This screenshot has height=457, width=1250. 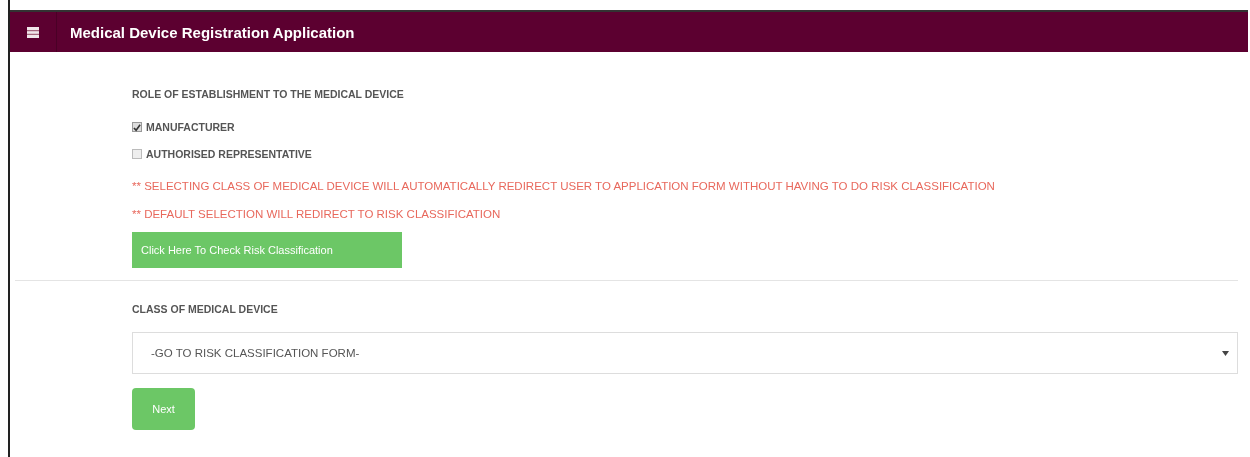 I want to click on checkbox-label: AUTHORISED REPRESENTATIVE, so click(x=229, y=154).